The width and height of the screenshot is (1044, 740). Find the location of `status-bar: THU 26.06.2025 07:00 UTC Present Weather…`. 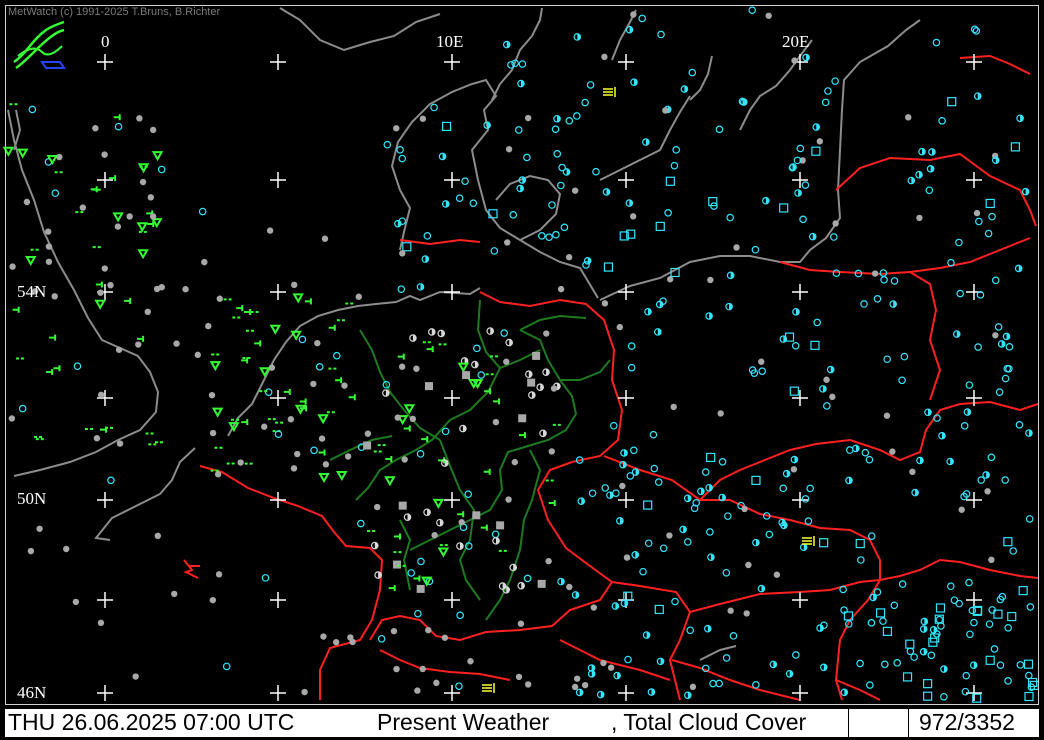

status-bar: THU 26.06.2025 07:00 UTC Present Weather… is located at coordinates (522, 723).